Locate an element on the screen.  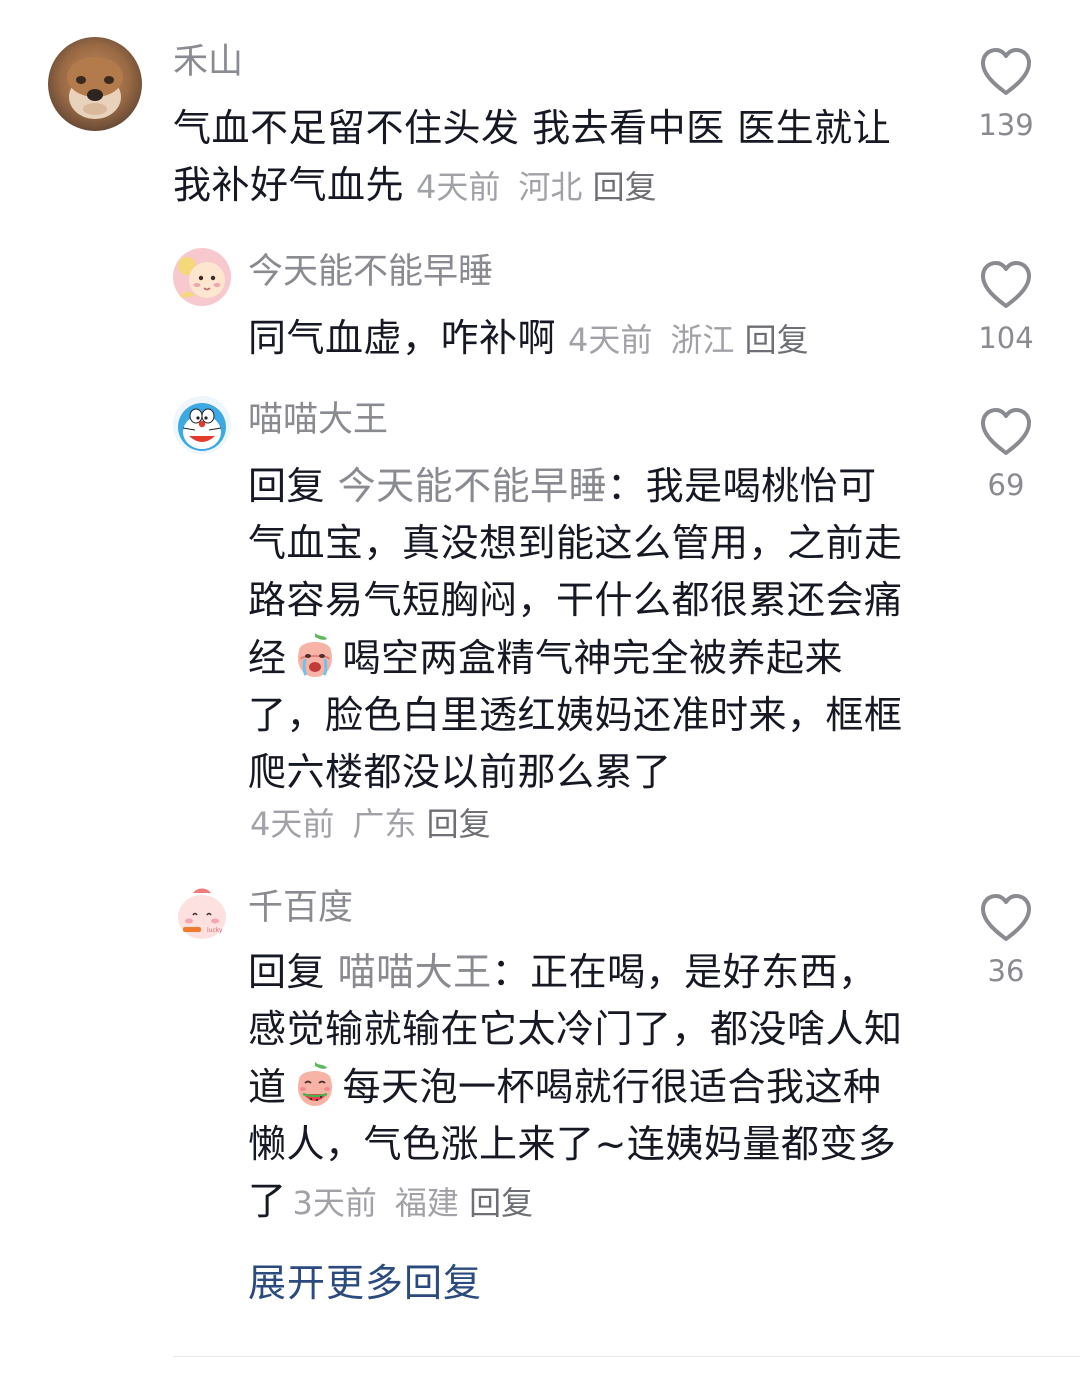
crying-peach-emoji-icon is located at coordinates (315, 655).